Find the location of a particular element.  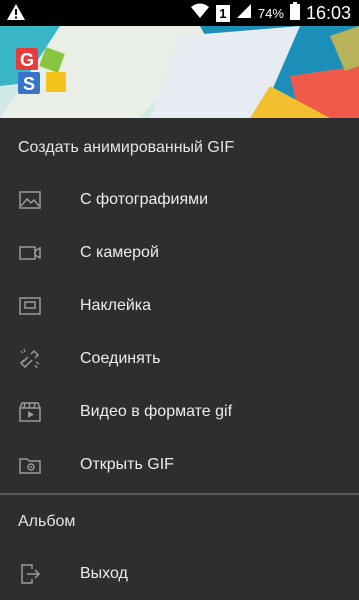

menu-item-label: Открыть GIF is located at coordinates (127, 464).